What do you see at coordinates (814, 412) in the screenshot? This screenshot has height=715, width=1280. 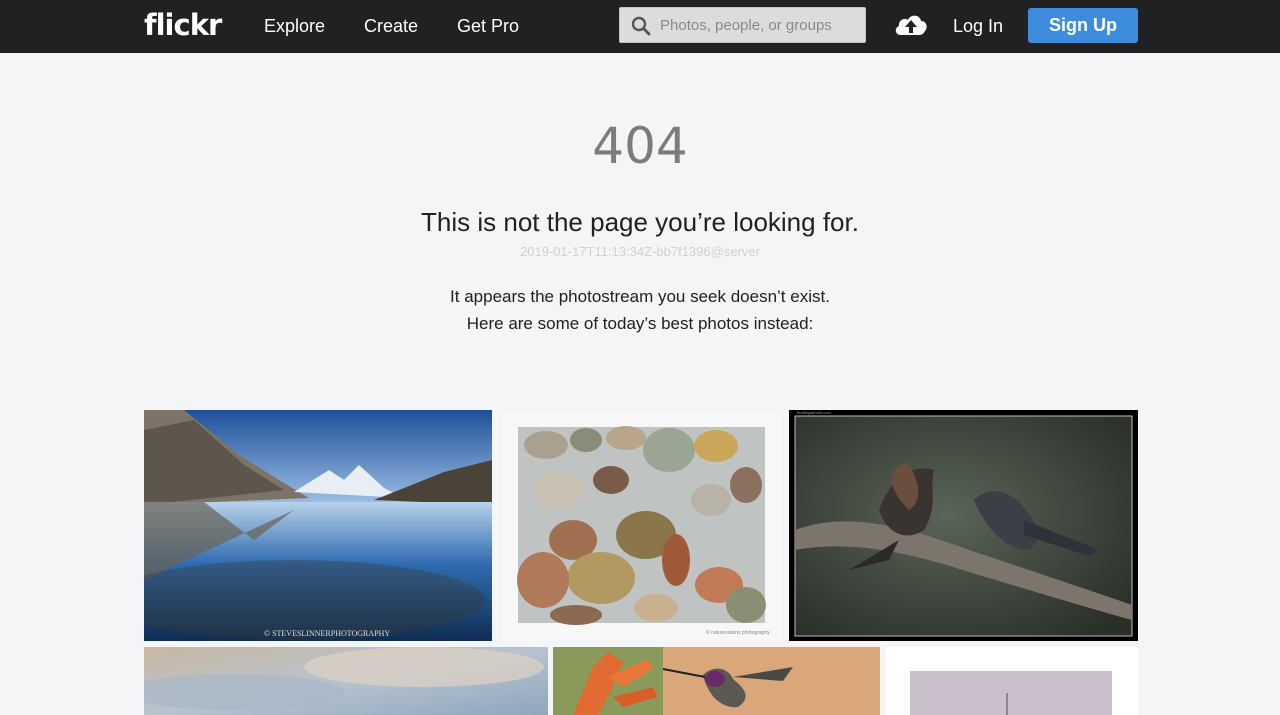 I see `photo-watermark-3: birdseyephoto.com` at bounding box center [814, 412].